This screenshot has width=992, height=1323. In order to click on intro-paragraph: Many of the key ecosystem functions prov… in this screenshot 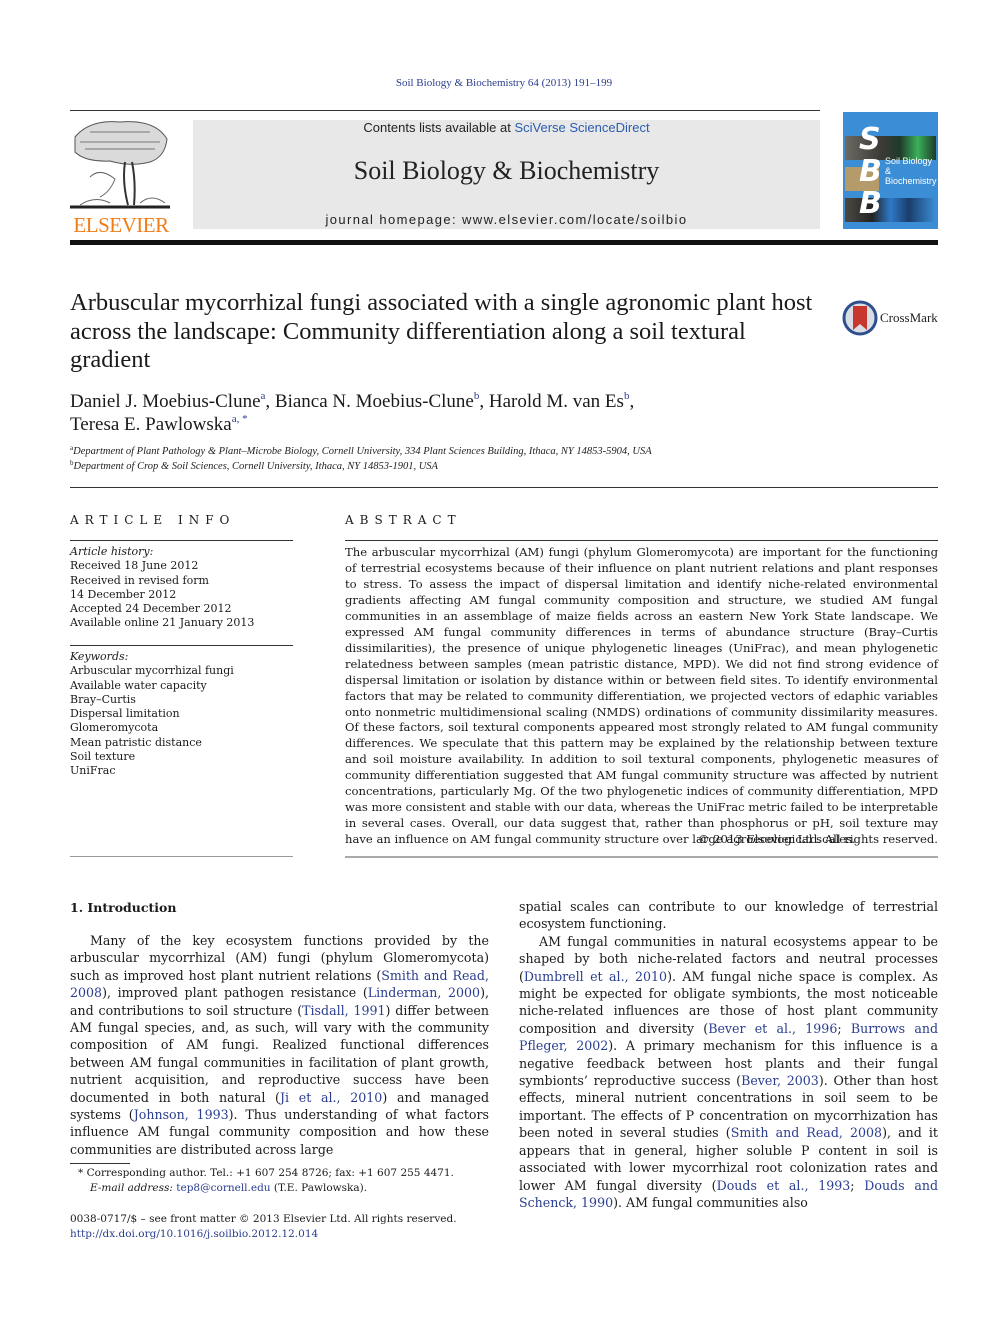, I will do `click(279, 1045)`.